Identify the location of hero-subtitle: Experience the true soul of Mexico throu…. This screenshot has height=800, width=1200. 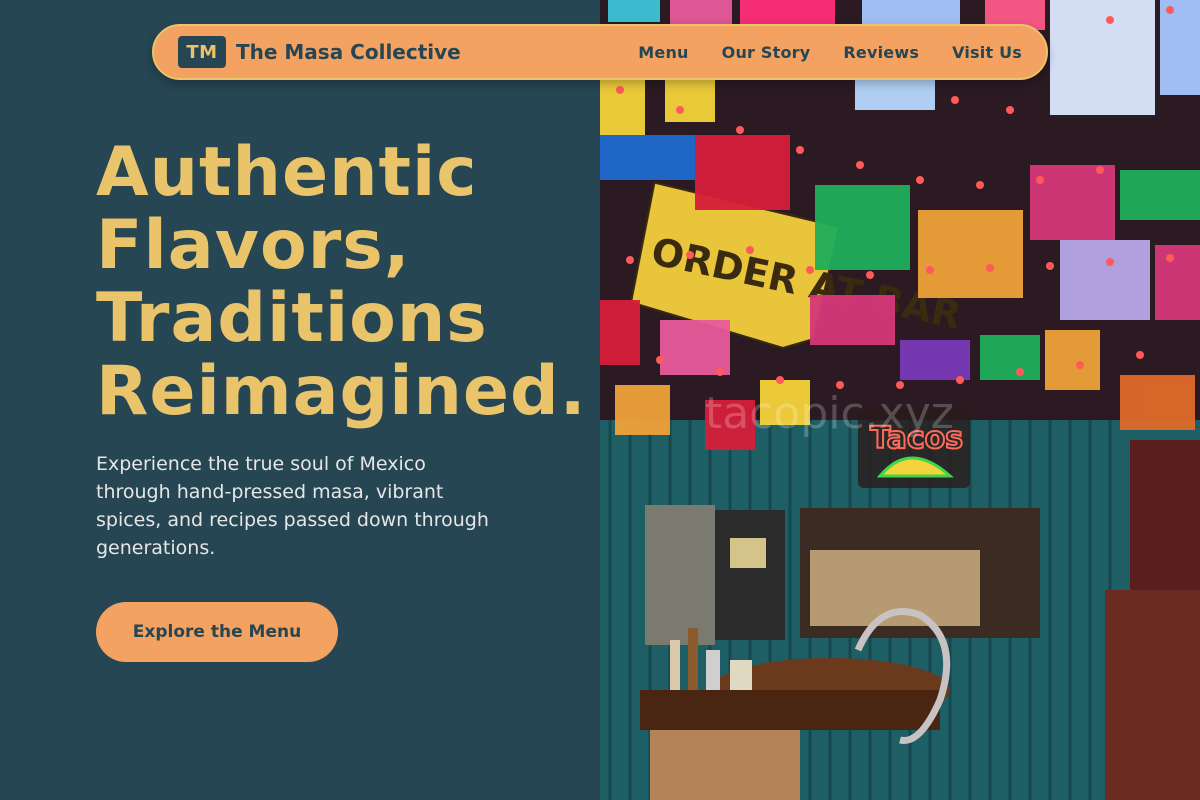
(292, 506).